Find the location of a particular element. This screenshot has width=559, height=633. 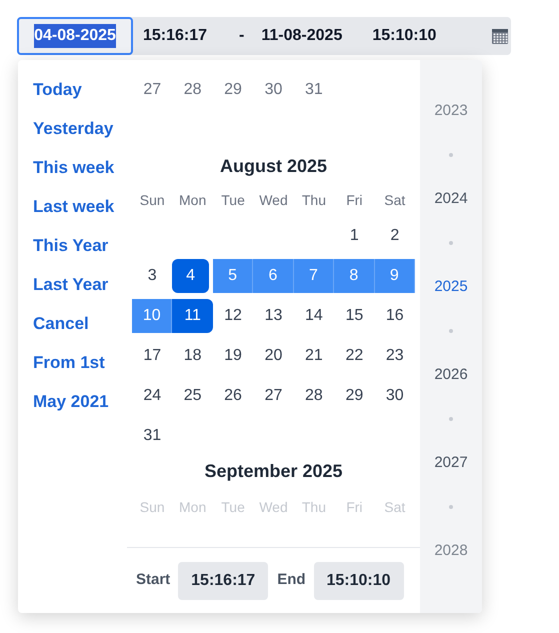

shortcut-link: Yesterday is located at coordinates (73, 129).